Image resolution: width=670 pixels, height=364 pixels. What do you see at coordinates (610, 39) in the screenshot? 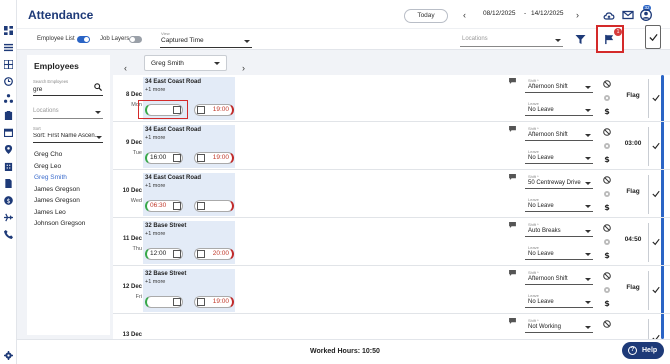
I see `flagged-filter-button: 1` at bounding box center [610, 39].